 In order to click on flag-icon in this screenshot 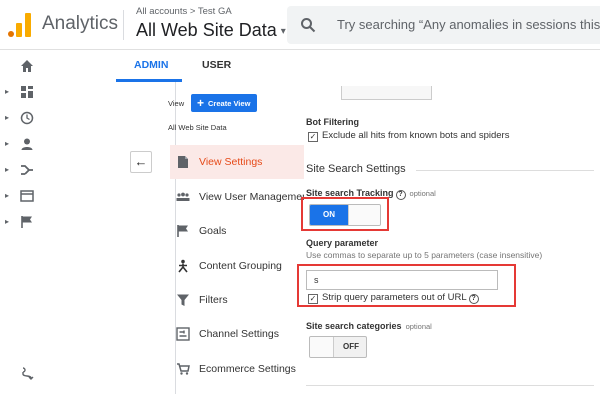, I will do `click(26, 222)`.